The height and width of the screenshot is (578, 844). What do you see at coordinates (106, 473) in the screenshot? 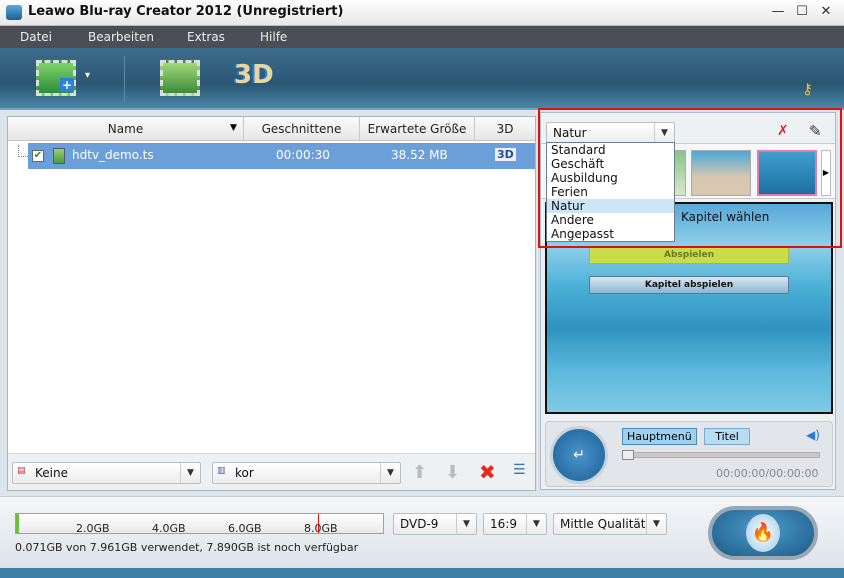
I see `subtitle-select: Keine ▤ ▼` at bounding box center [106, 473].